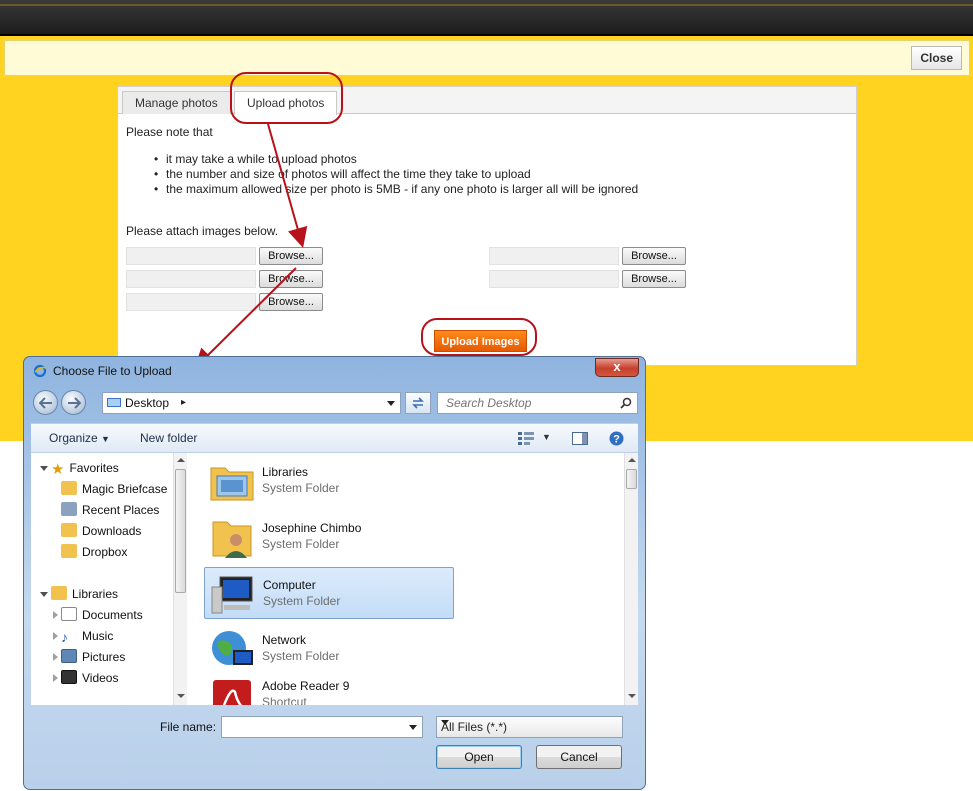 This screenshot has height=791, width=973. I want to click on close-icon: x, so click(617, 366).